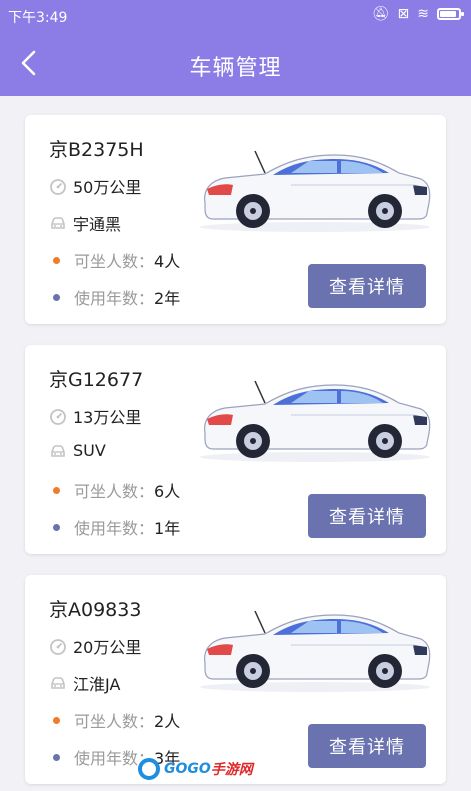 This screenshot has width=471, height=791. I want to click on page-title: 车辆管理, so click(235, 68).